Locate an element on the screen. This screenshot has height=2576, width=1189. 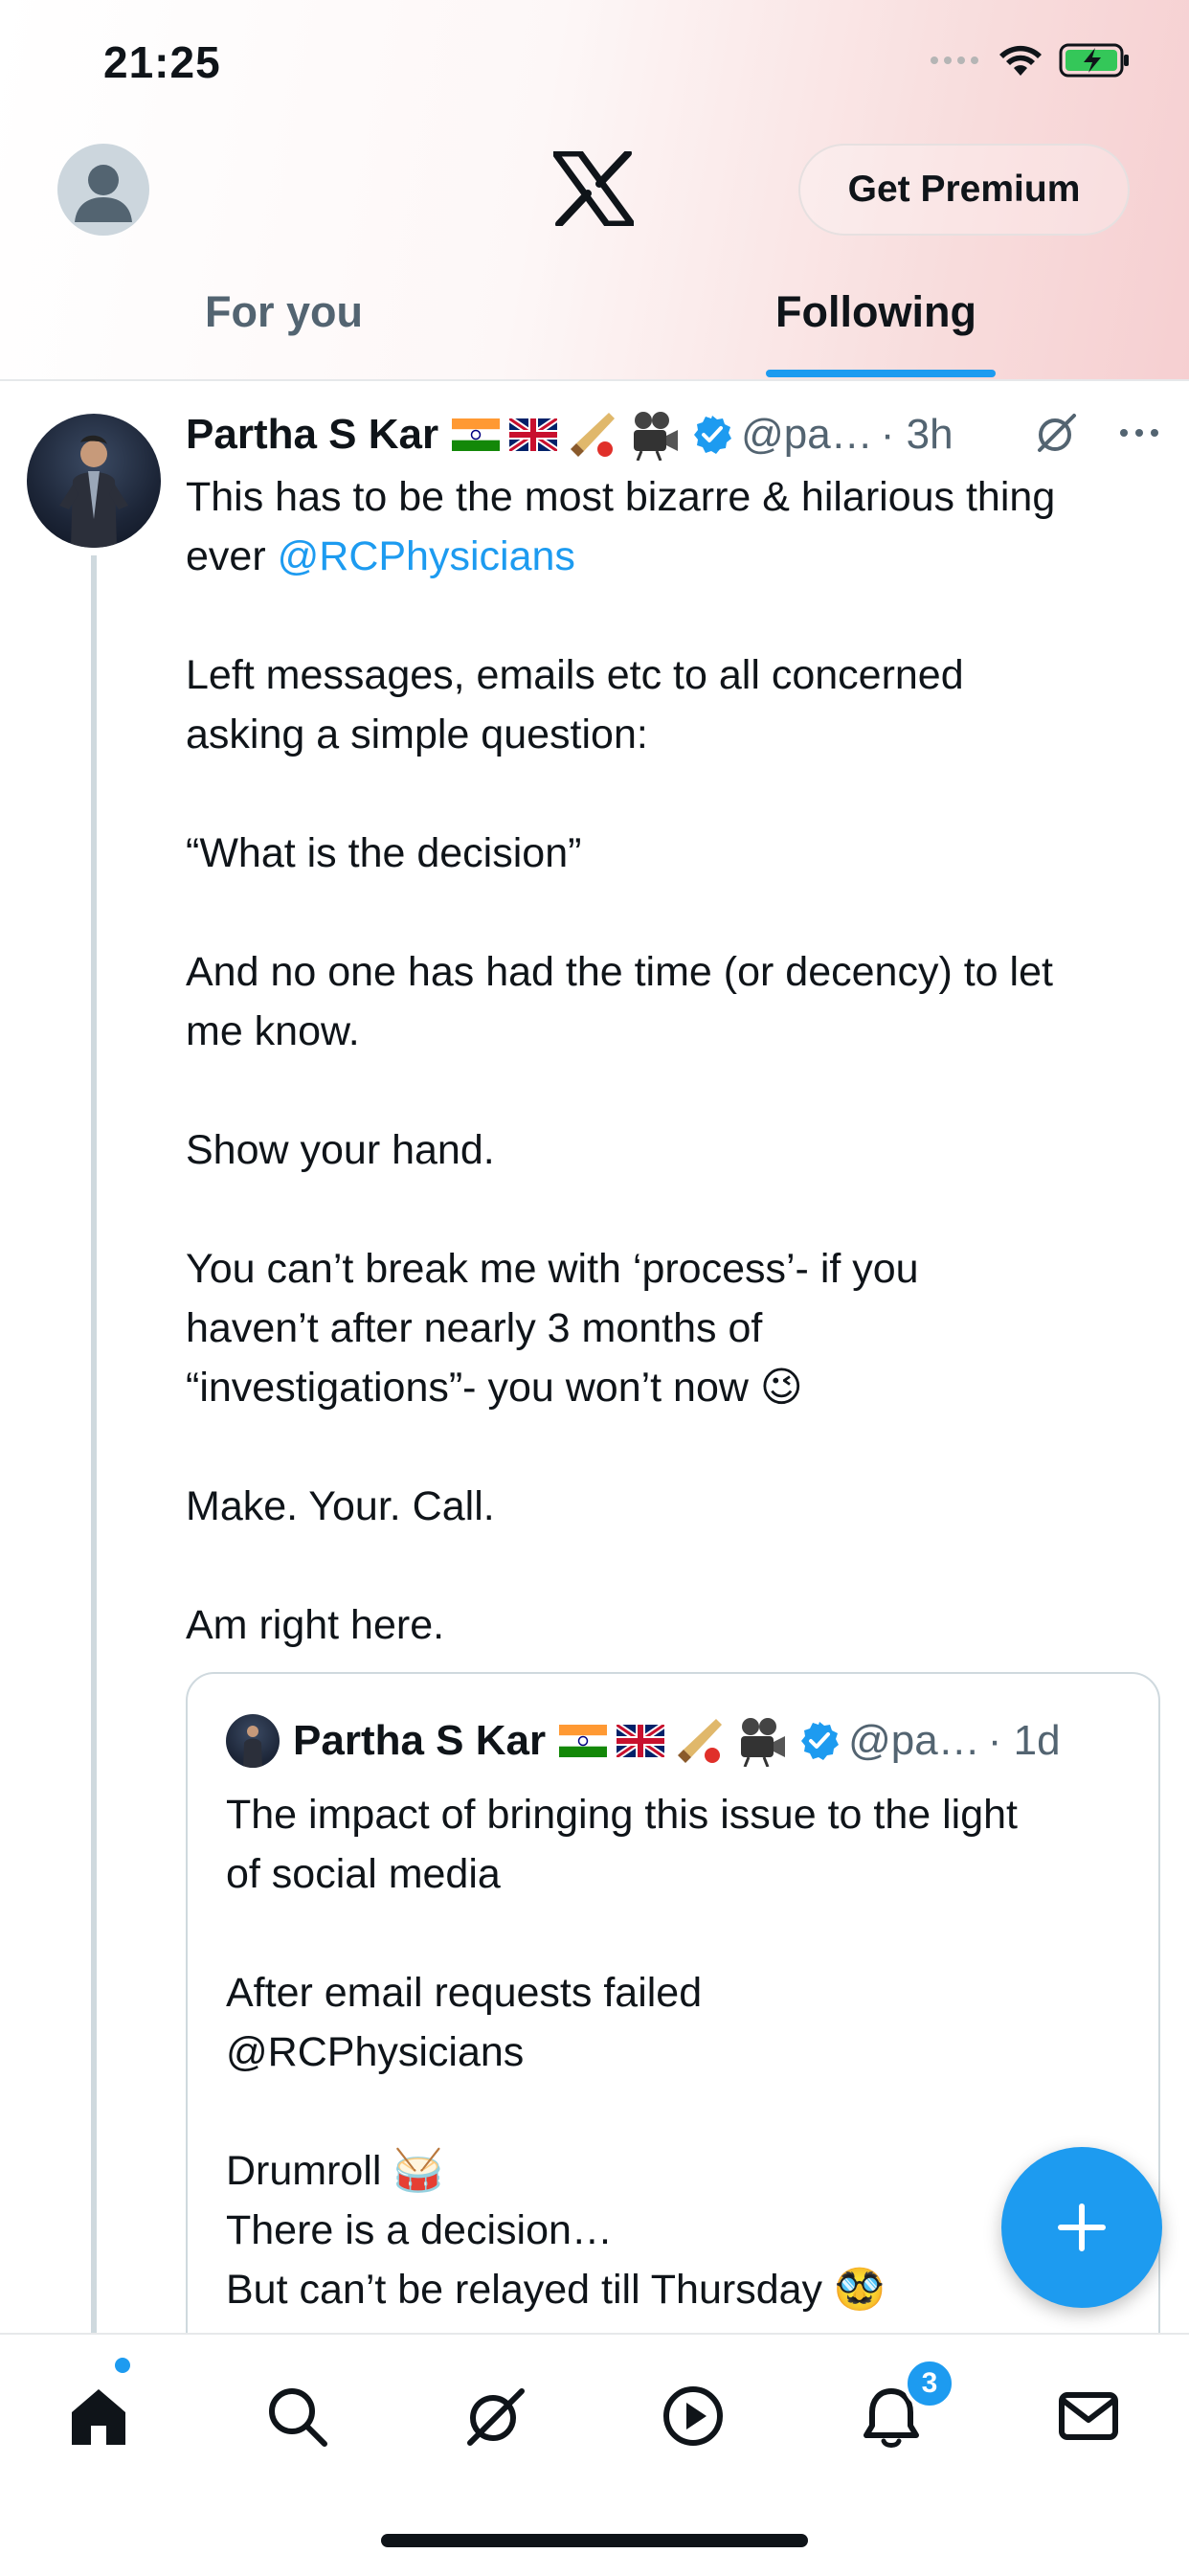
nav-search is located at coordinates (297, 2416).